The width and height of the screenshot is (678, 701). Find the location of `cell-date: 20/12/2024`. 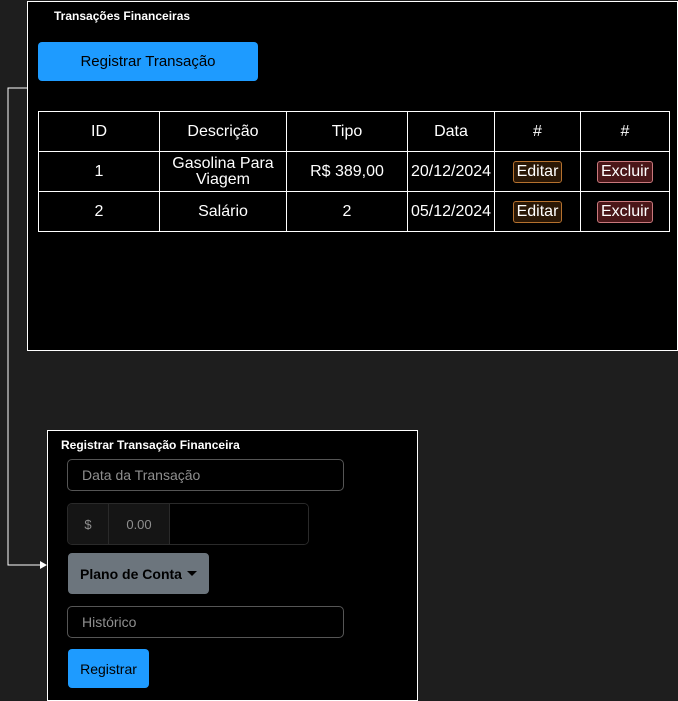

cell-date: 20/12/2024 is located at coordinates (451, 171).